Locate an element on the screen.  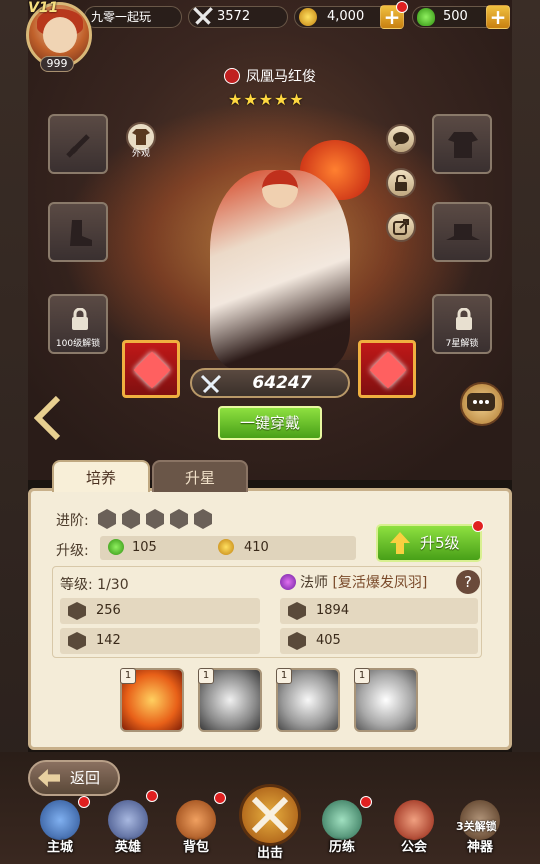
locked-slot-7-star: 7星解锁 is located at coordinates (462, 324).